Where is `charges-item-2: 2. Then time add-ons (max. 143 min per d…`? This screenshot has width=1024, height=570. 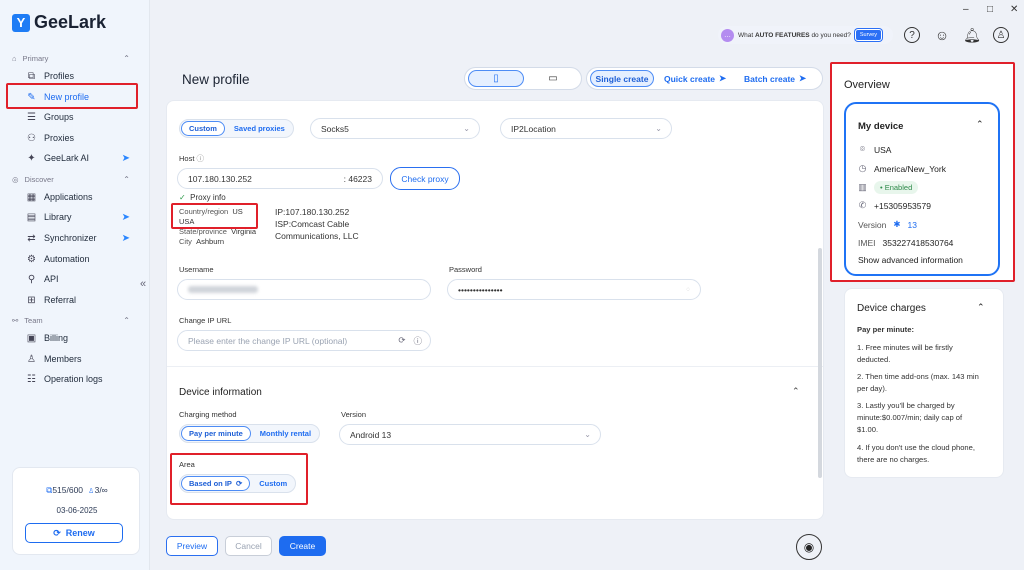
charges-item-2: 2. Then time add-ons (max. 143 min per d… is located at coordinates (918, 382).